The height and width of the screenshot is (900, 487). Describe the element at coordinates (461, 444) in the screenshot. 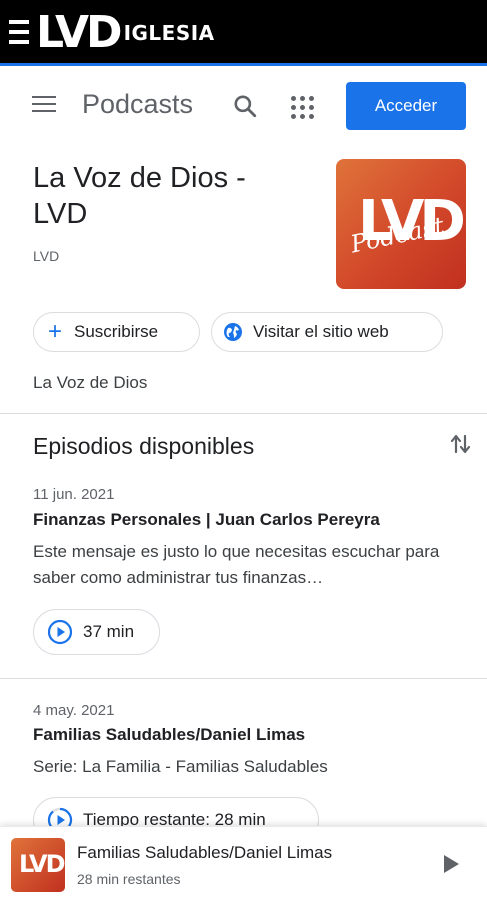

I see `sort-icon` at that location.